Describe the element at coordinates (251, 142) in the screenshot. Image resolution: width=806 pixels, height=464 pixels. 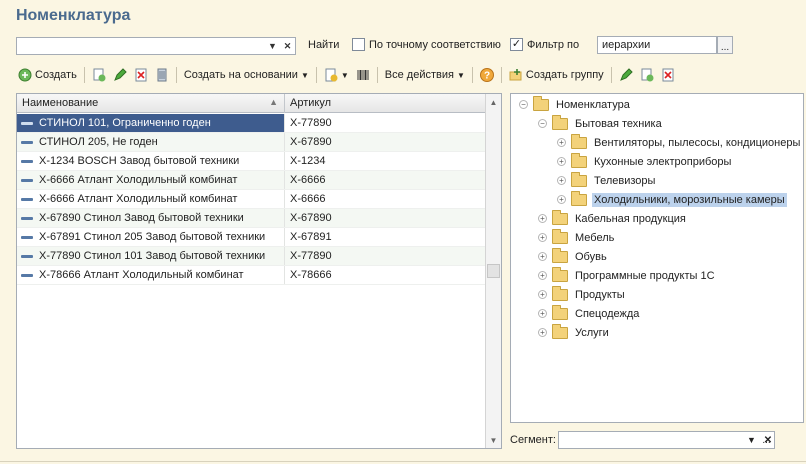
I see `table-row: СТИНОЛ 205, Не годен Х-67890` at that location.